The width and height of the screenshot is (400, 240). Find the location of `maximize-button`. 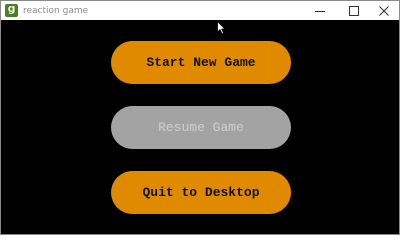

maximize-button is located at coordinates (354, 10).